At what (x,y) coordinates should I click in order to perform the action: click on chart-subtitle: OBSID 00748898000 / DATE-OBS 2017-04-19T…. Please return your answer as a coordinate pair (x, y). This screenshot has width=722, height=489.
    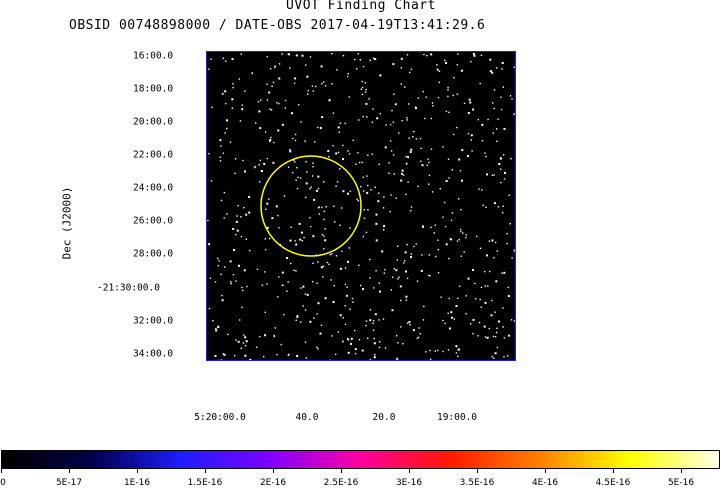
    Looking at the image, I should click on (277, 25).